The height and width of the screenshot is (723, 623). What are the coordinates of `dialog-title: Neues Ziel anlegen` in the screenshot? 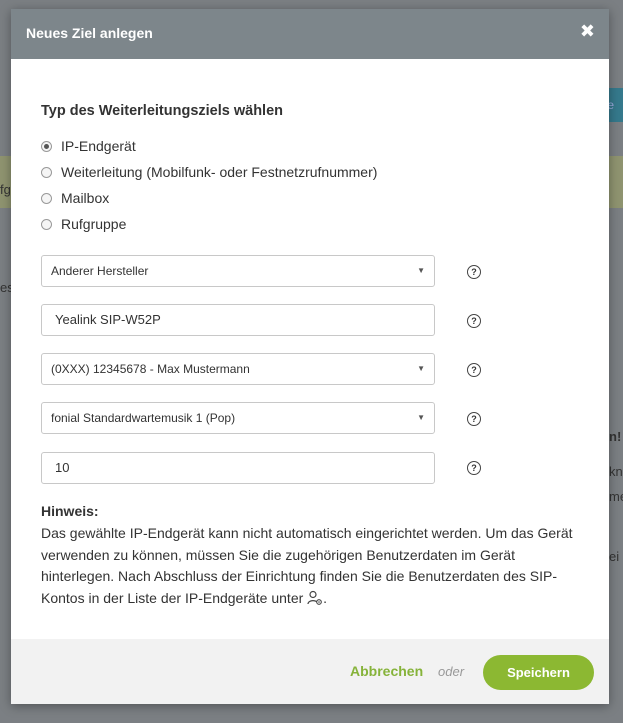 It's located at (89, 33).